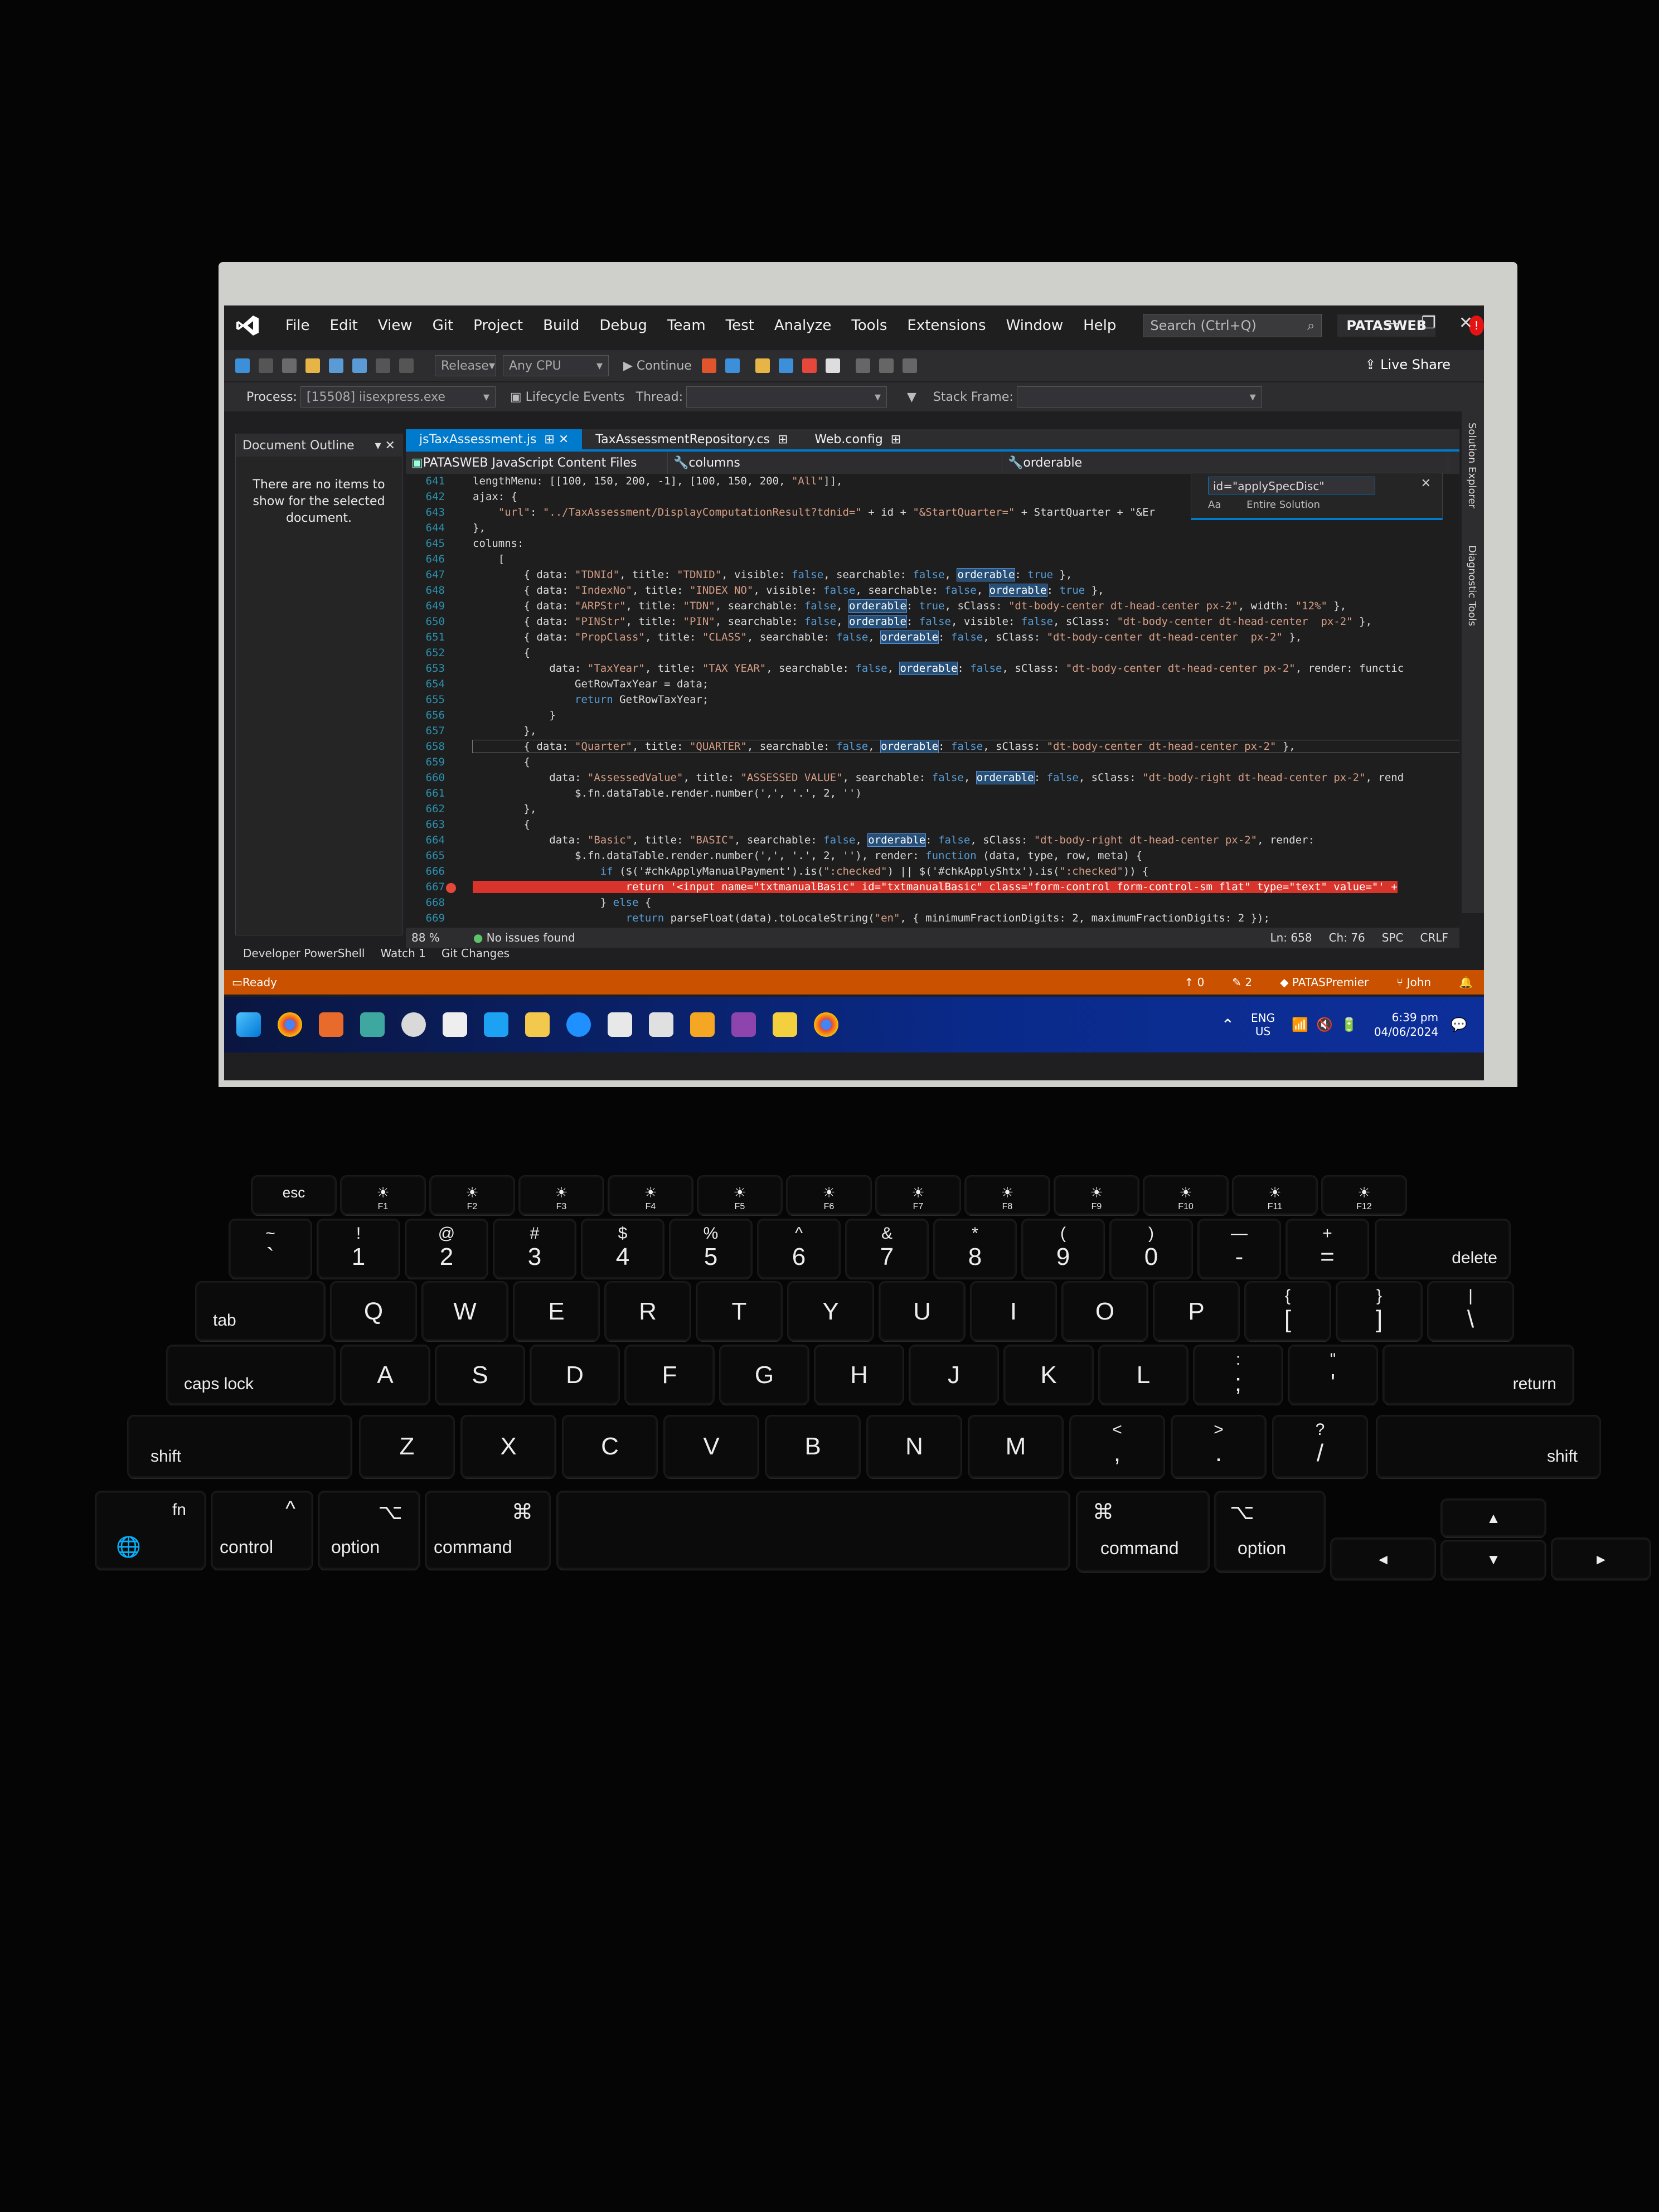  Describe the element at coordinates (495, 497) in the screenshot. I see `code-line: ajax: {` at that location.